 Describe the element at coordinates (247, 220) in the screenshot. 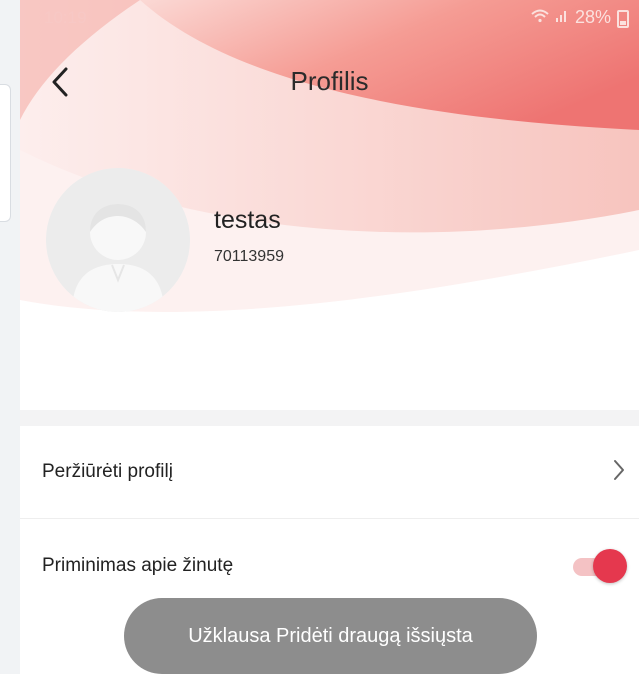

I see `profile-username: testas` at that location.